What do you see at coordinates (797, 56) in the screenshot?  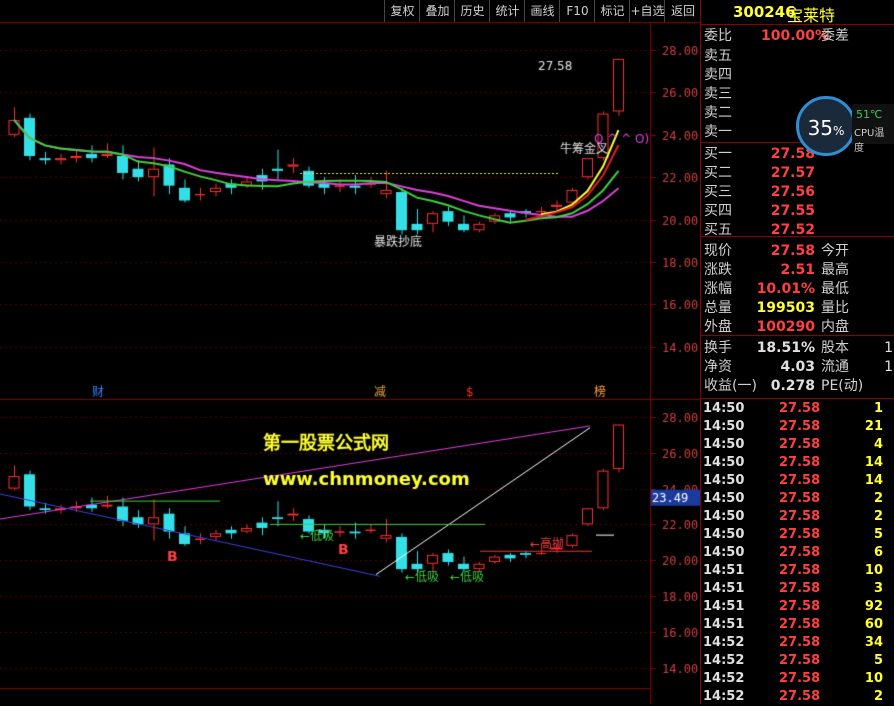 I see `ask-row-0: 卖五` at bounding box center [797, 56].